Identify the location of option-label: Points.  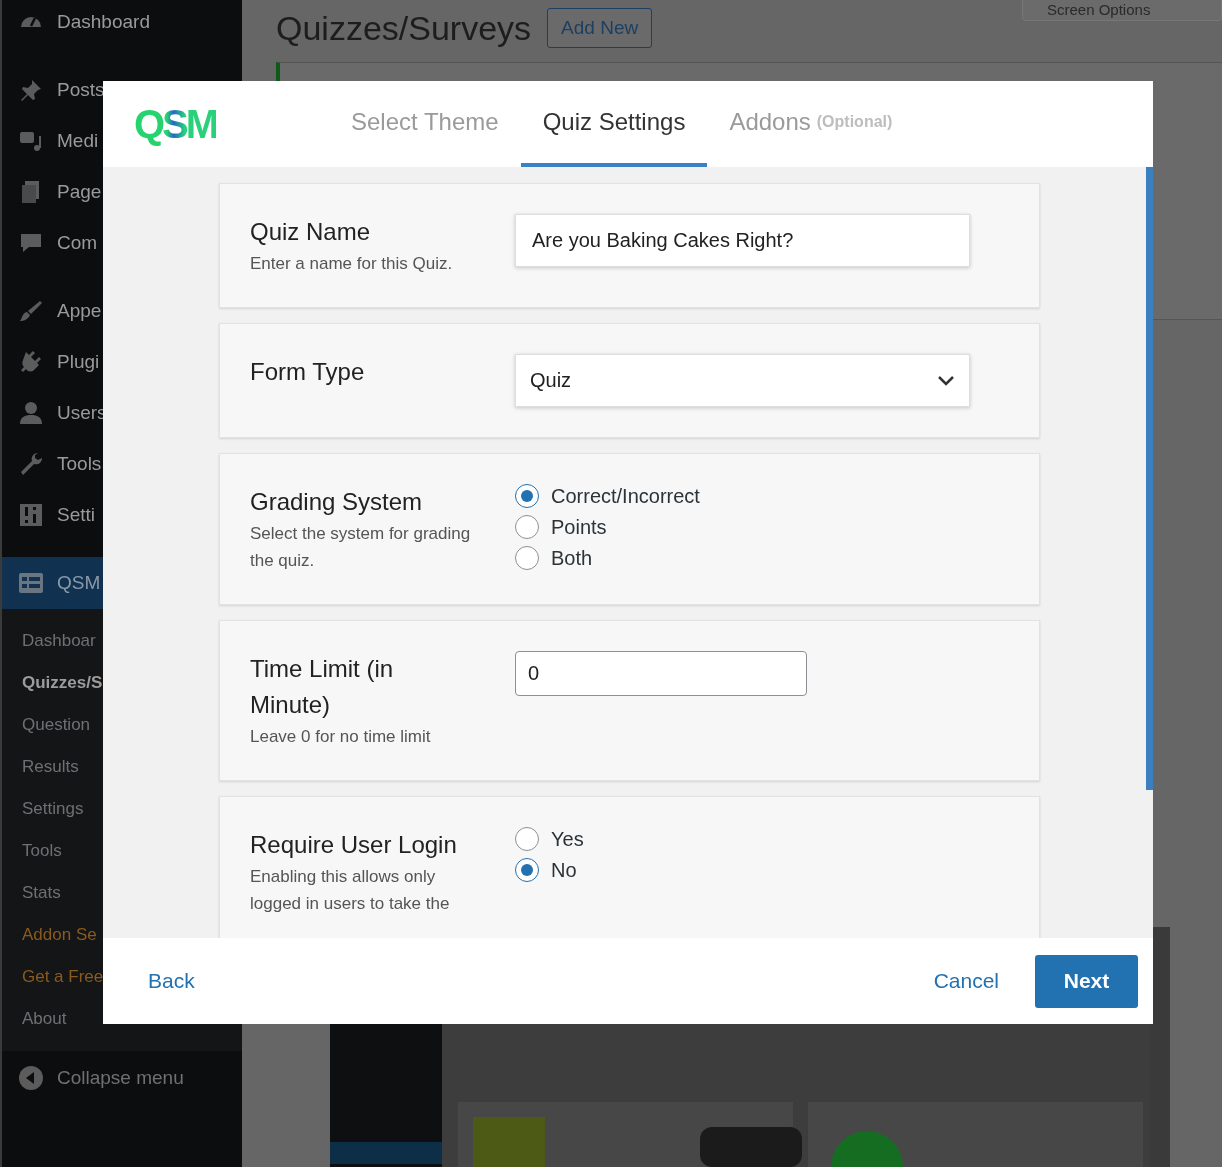
(579, 527).